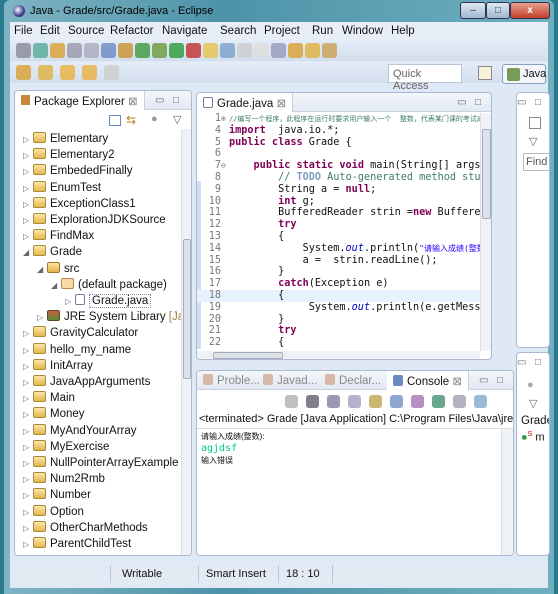 Image resolution: width=558 pixels, height=594 pixels. What do you see at coordinates (339, 143) in the screenshot?
I see `code-line: 5 public class Grade {` at bounding box center [339, 143].